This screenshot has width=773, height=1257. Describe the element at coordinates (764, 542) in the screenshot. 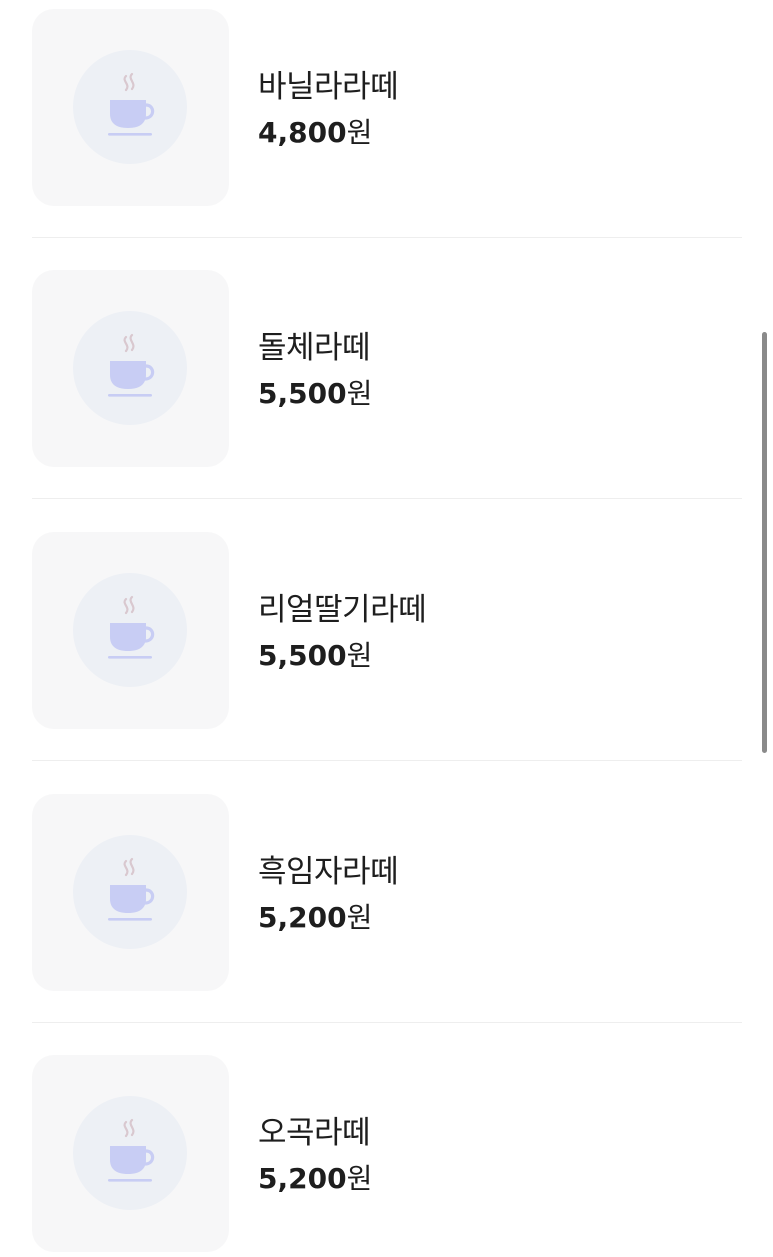

I see `scrollbar-thumb` at that location.